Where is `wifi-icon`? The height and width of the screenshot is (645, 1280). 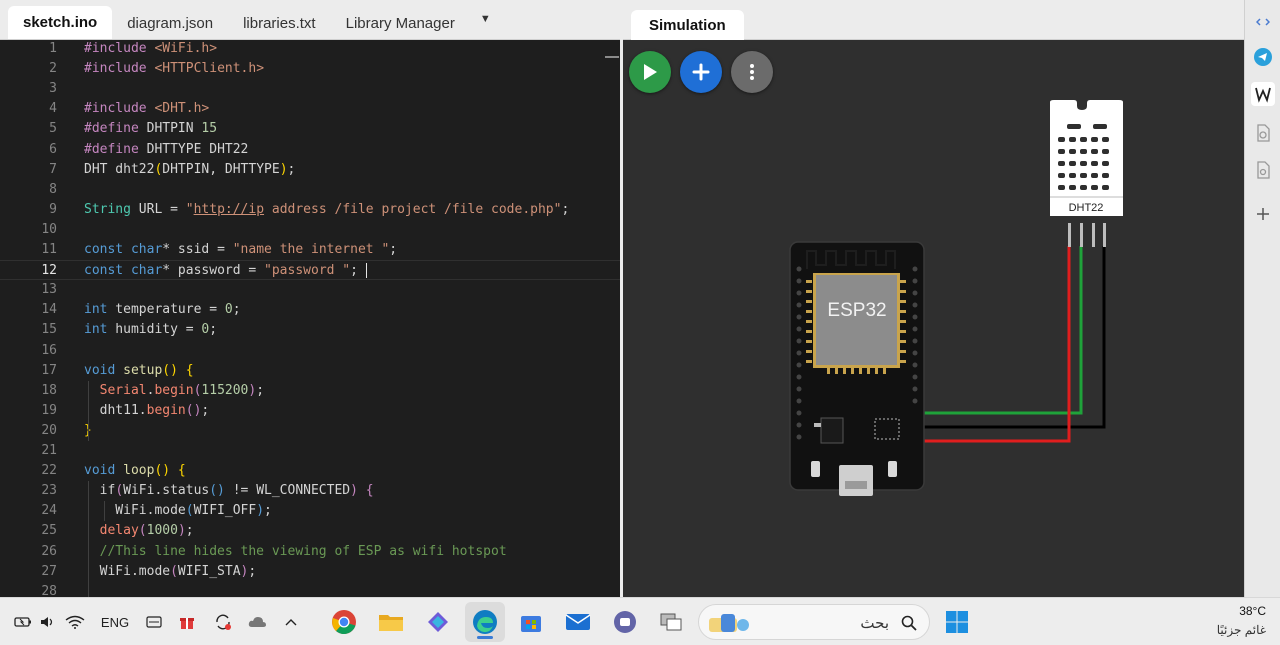
wifi-icon is located at coordinates (75, 621).